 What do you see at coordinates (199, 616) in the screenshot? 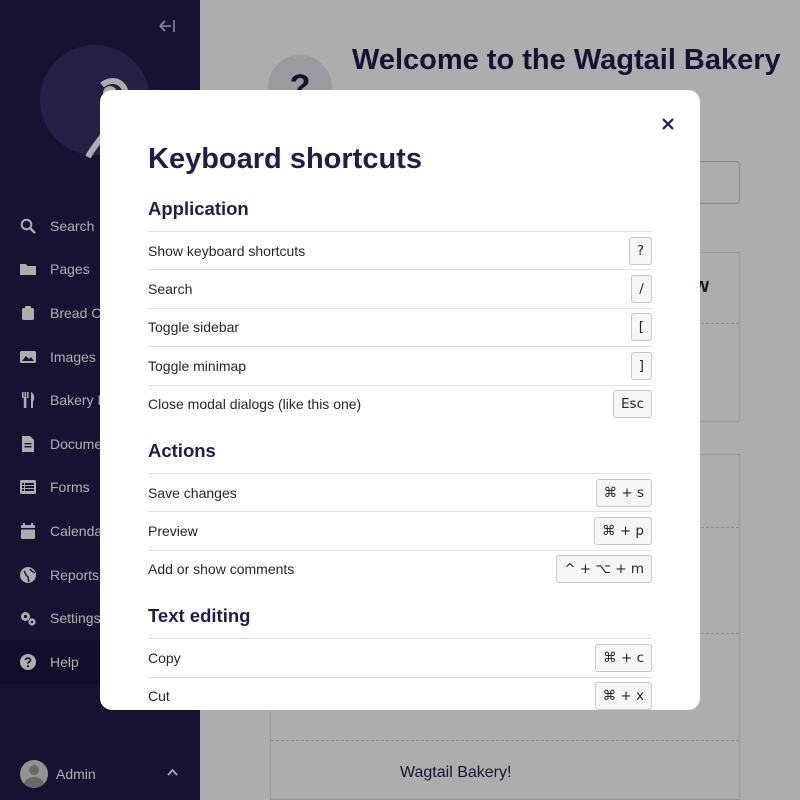
I see `section-title: Text editing` at bounding box center [199, 616].